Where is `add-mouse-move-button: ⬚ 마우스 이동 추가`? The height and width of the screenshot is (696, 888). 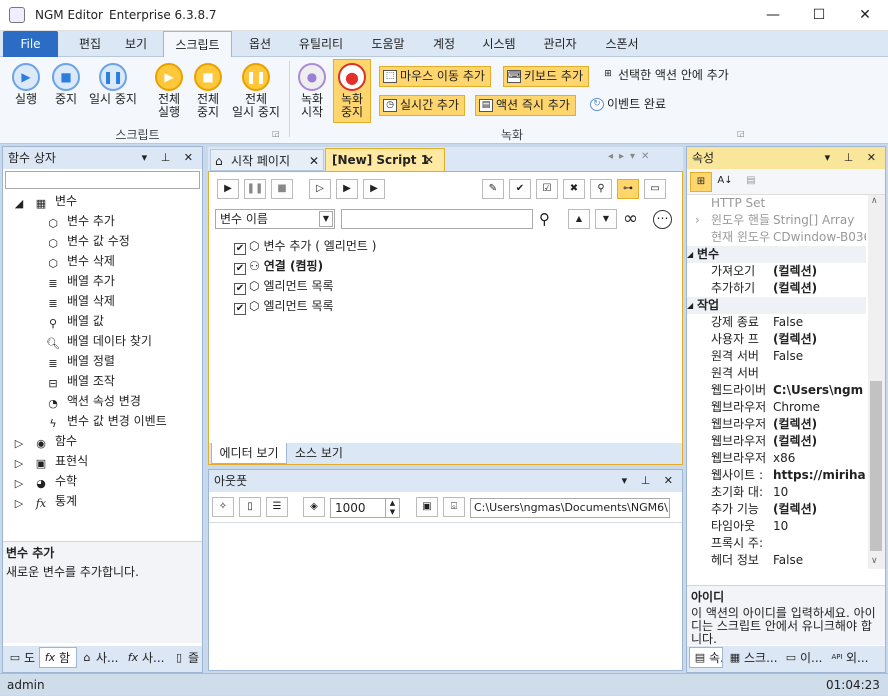 add-mouse-move-button: ⬚ 마우스 이동 추가 is located at coordinates (435, 76).